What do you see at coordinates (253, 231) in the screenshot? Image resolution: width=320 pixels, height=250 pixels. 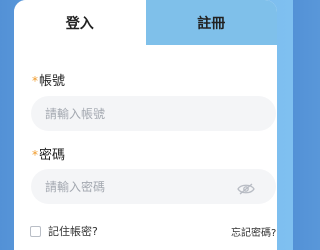 I see `forgot-password-link: 忘記密碼?` at bounding box center [253, 231].